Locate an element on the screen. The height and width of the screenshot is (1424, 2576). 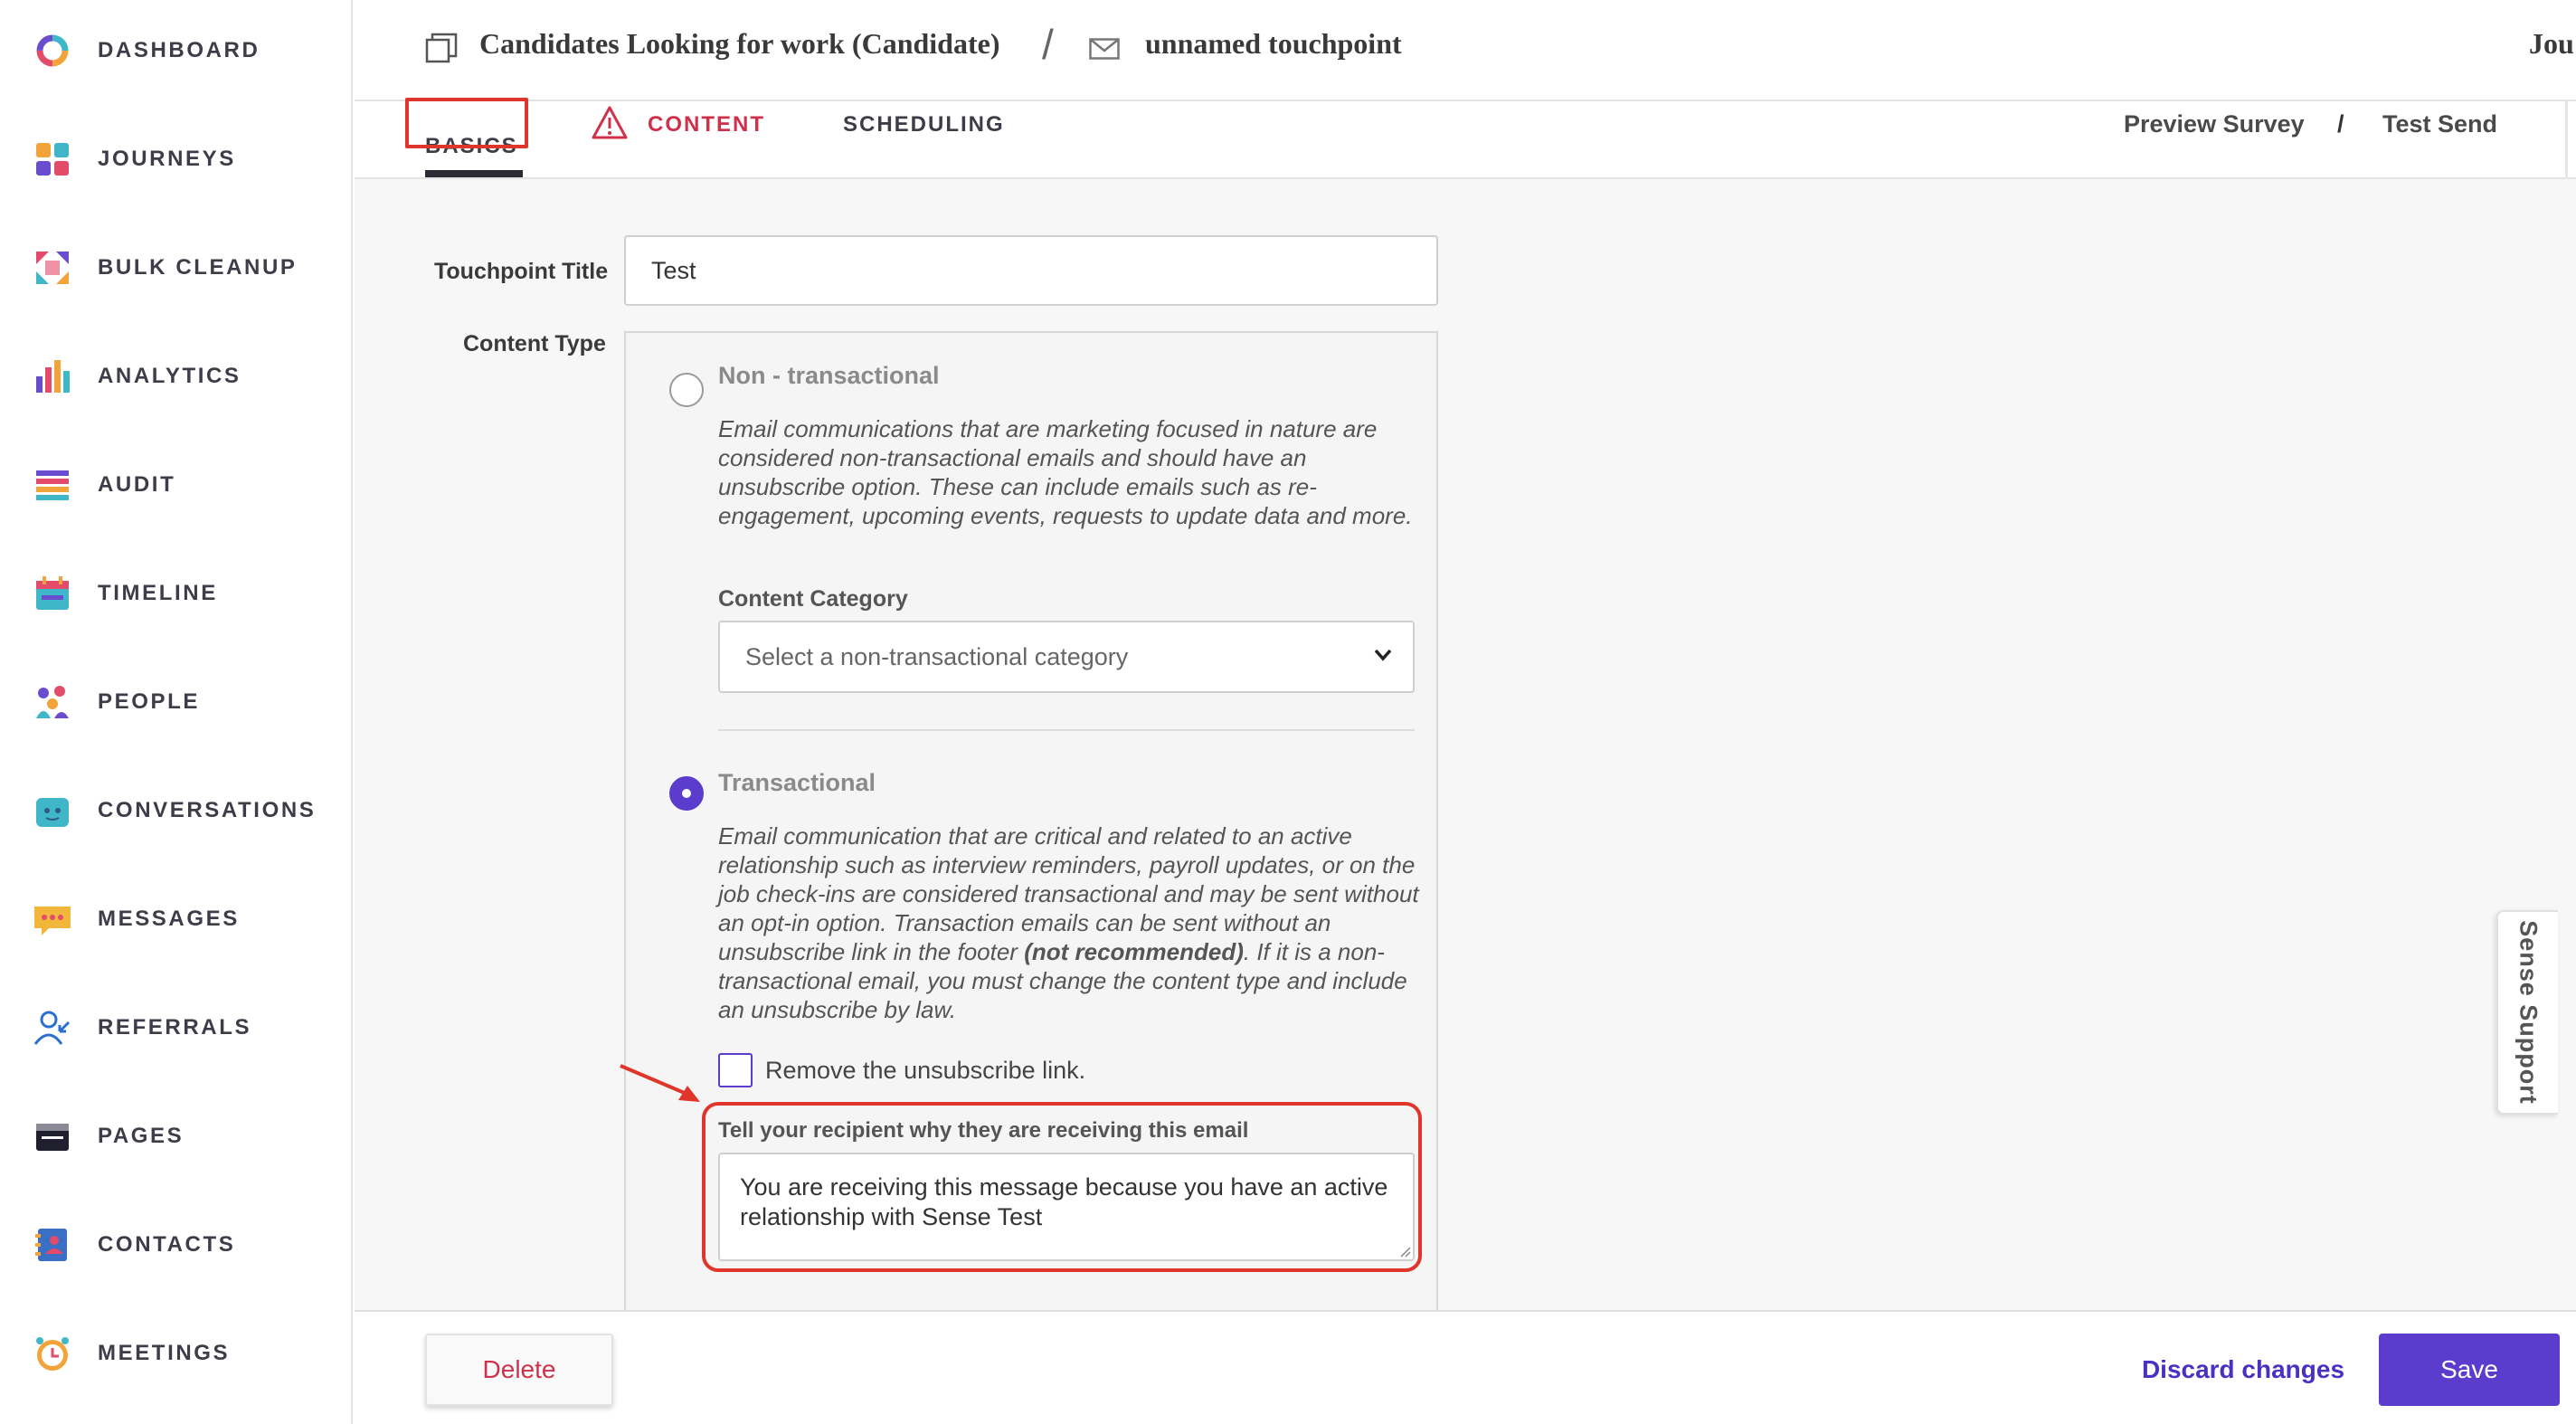
tab-scheduling: SCHEDULING is located at coordinates (924, 125).